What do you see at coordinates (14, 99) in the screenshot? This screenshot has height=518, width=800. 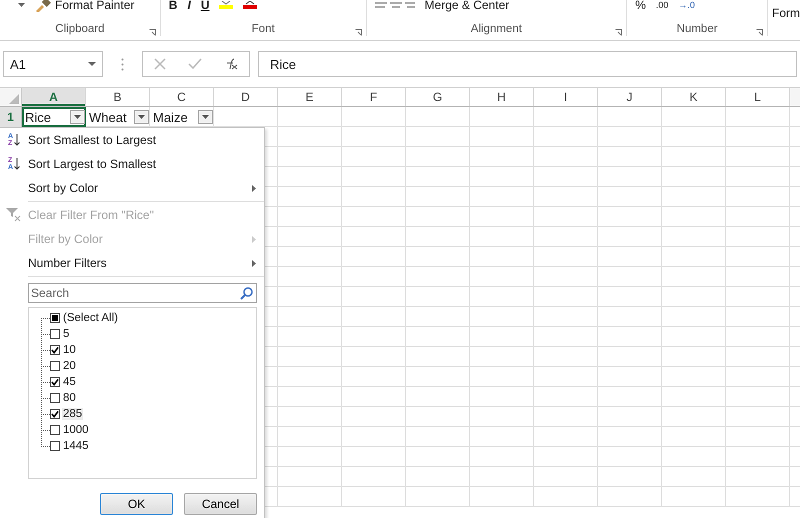 I see `corner-triangle-icon` at bounding box center [14, 99].